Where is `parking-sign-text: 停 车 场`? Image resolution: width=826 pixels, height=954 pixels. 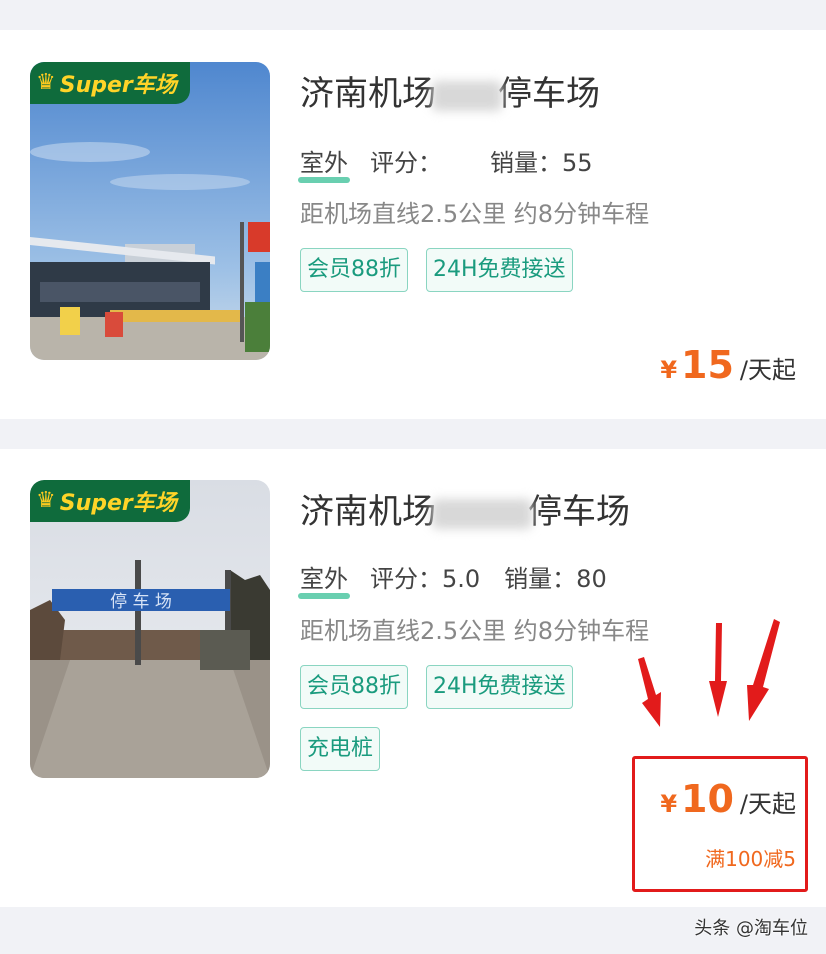
parking-sign-text: 停 车 场 is located at coordinates (141, 602).